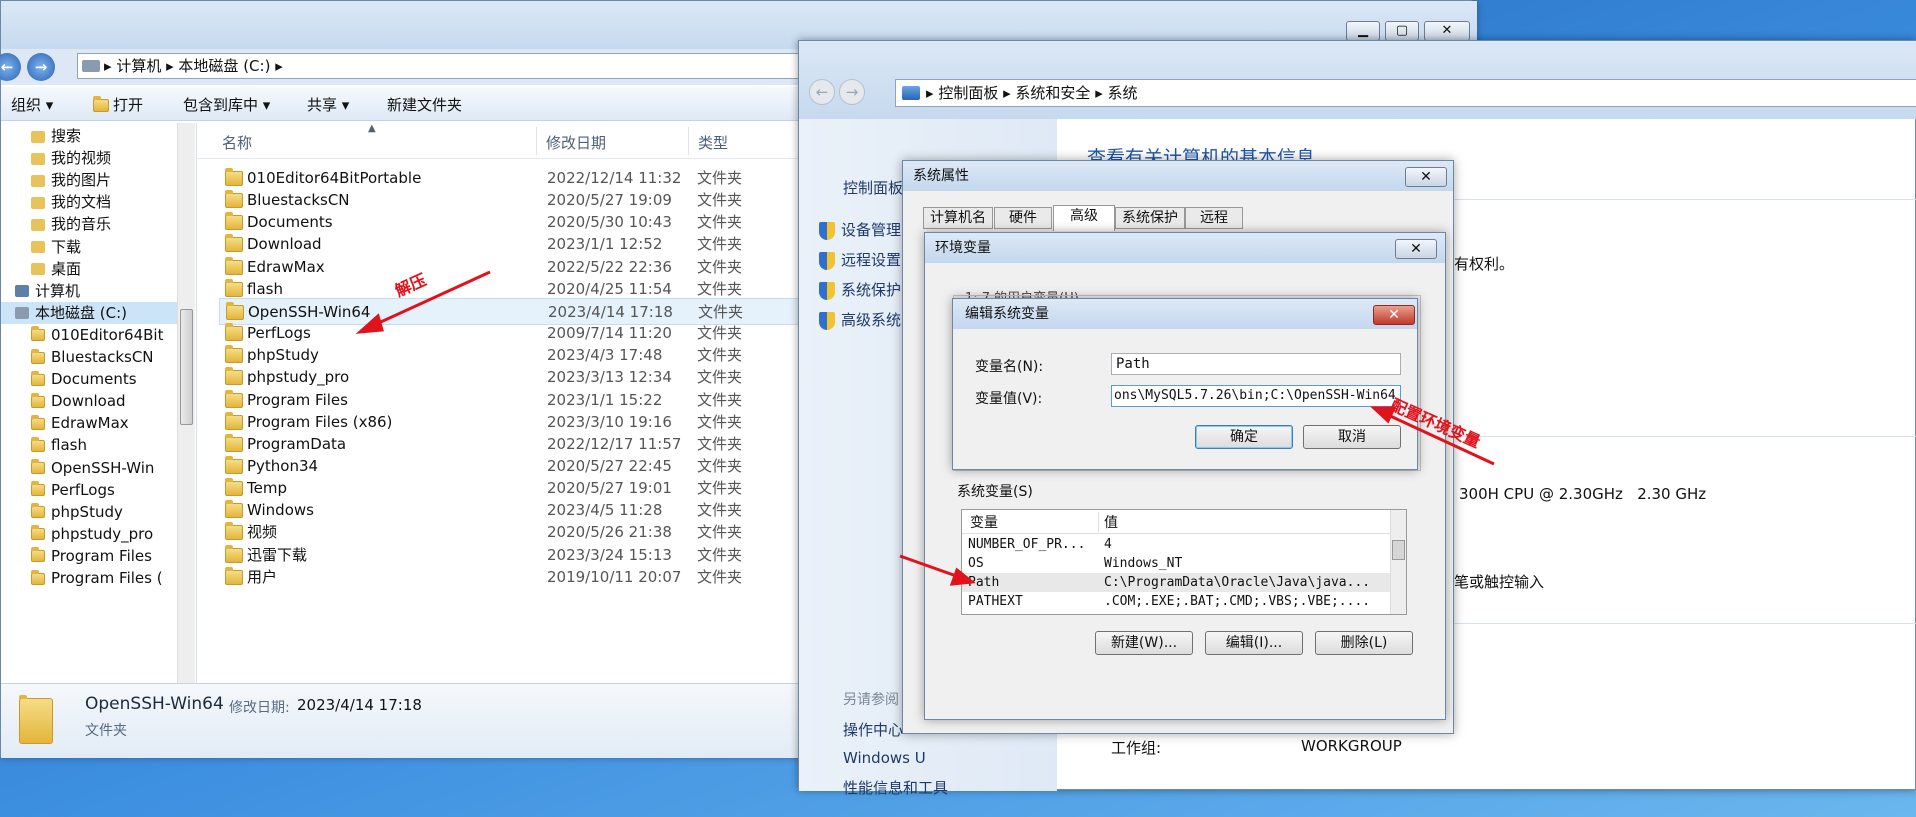 This screenshot has height=817, width=1916. I want to click on nav-item: 我的图片, so click(71, 180).